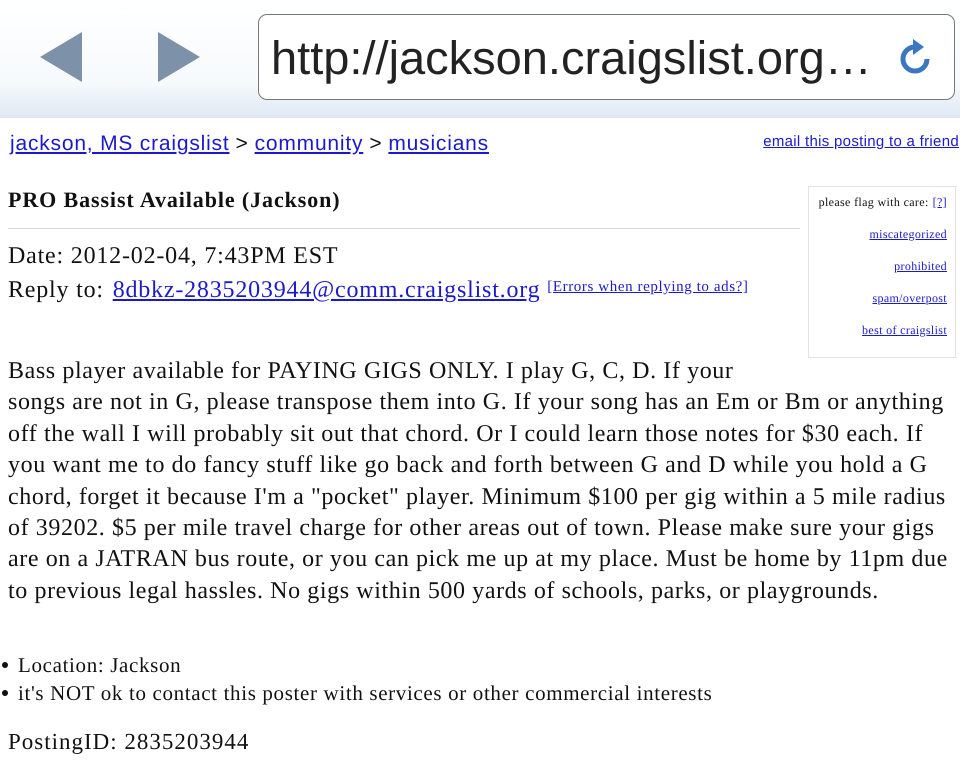 This screenshot has height=782, width=960. What do you see at coordinates (179, 57) in the screenshot?
I see `forward-icon` at bounding box center [179, 57].